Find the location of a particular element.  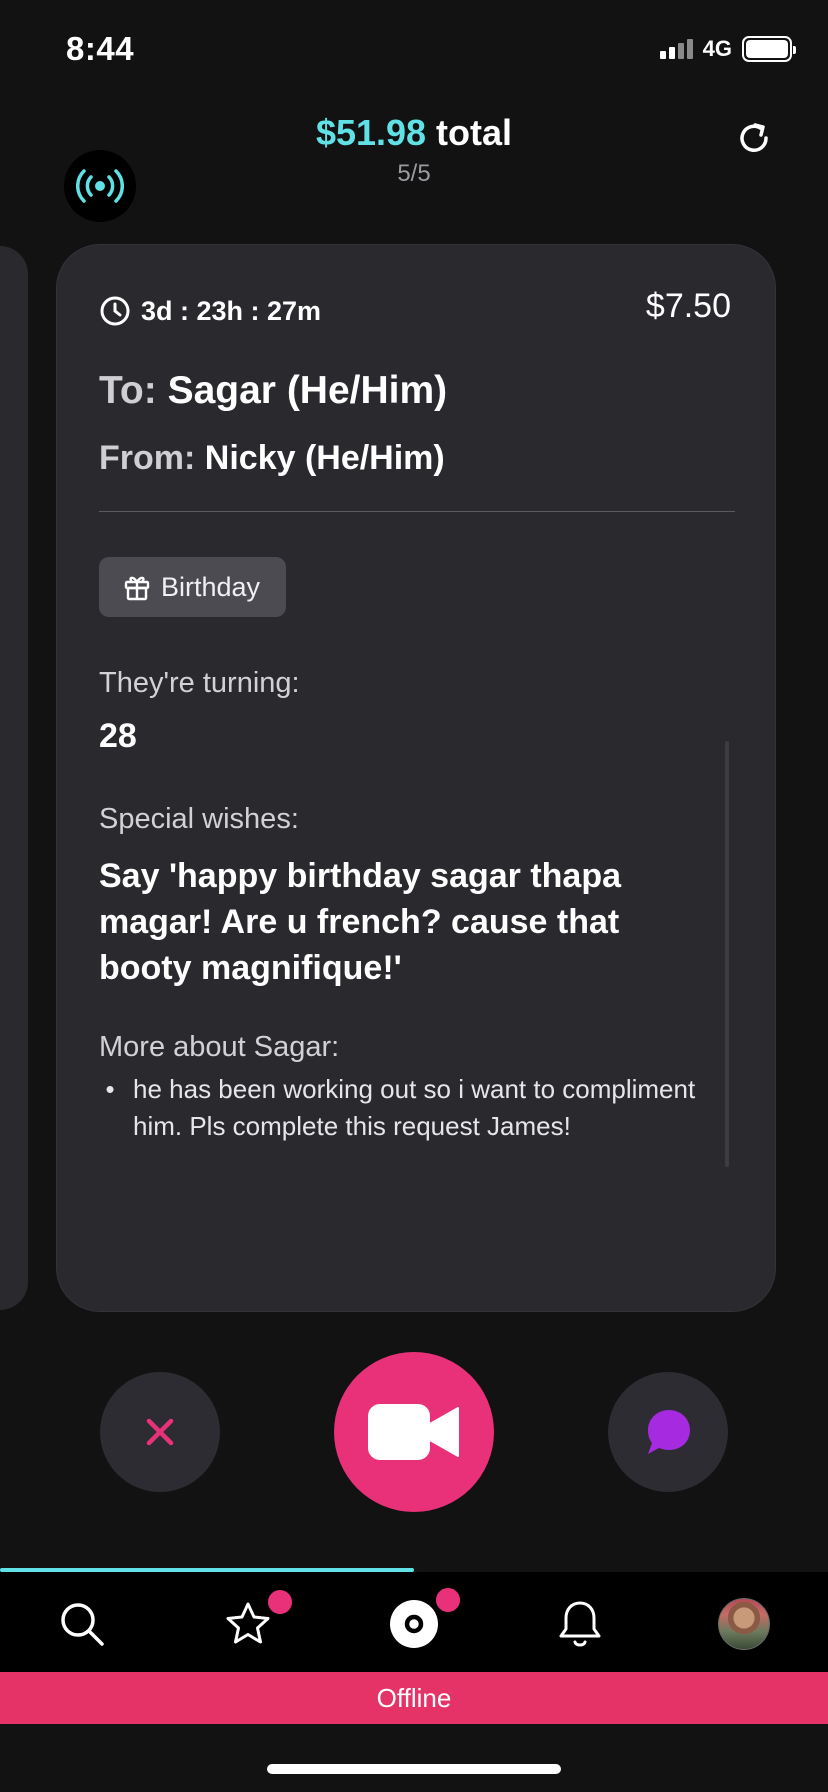

clock-icon is located at coordinates (115, 311).